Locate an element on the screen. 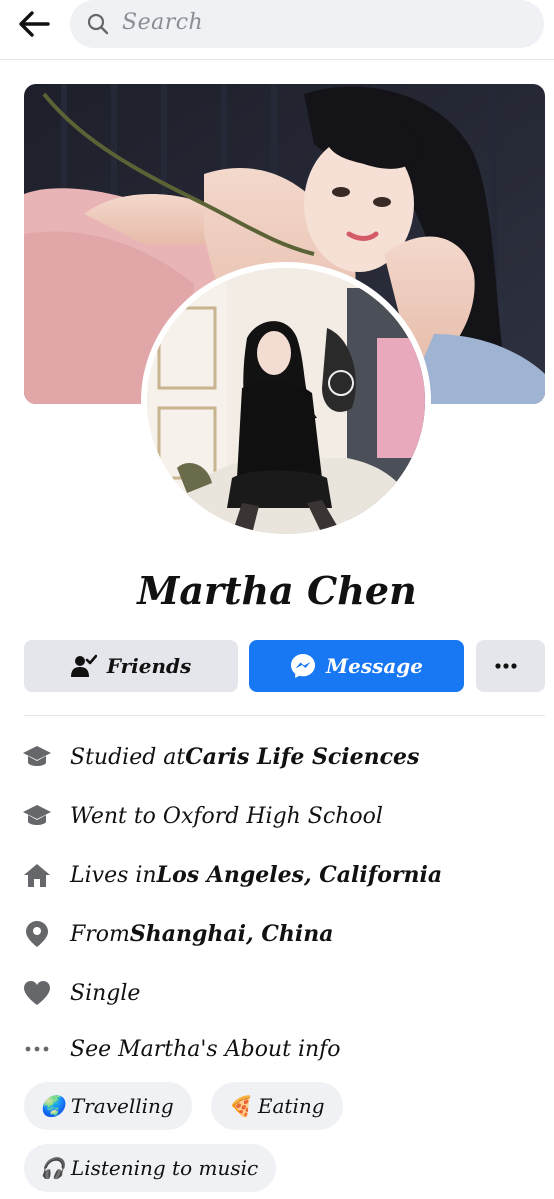 The width and height of the screenshot is (554, 1199). pizza-icon: 🍕 is located at coordinates (239, 1106).